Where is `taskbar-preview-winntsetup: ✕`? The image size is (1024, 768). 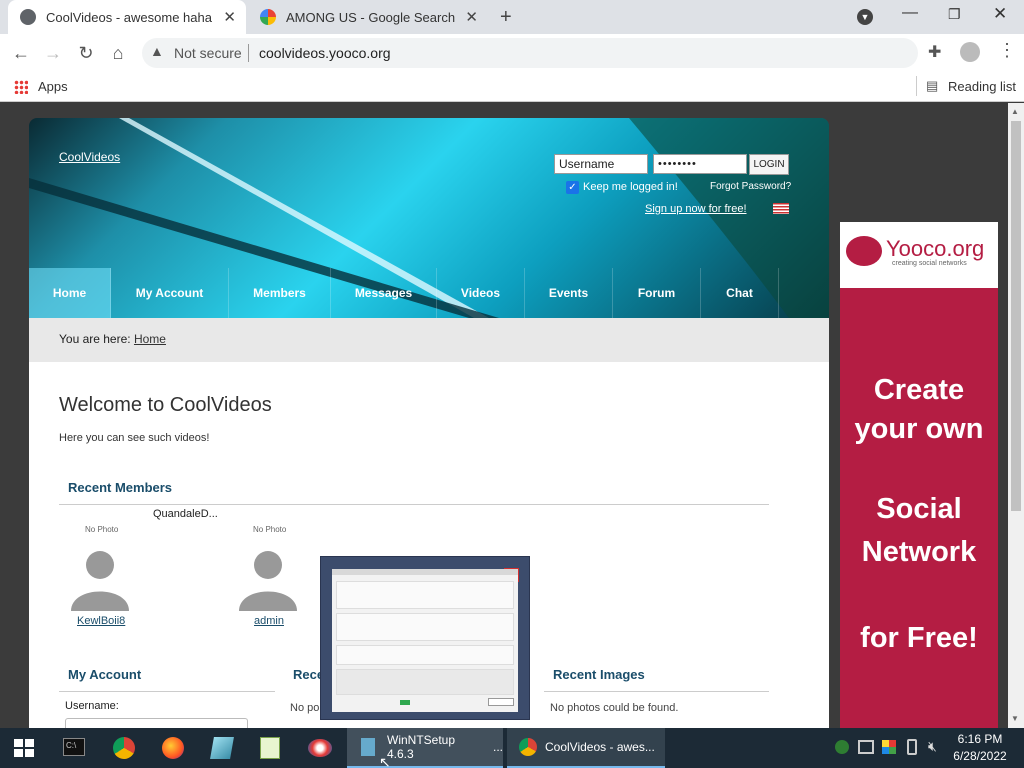 taskbar-preview-winntsetup: ✕ is located at coordinates (425, 638).